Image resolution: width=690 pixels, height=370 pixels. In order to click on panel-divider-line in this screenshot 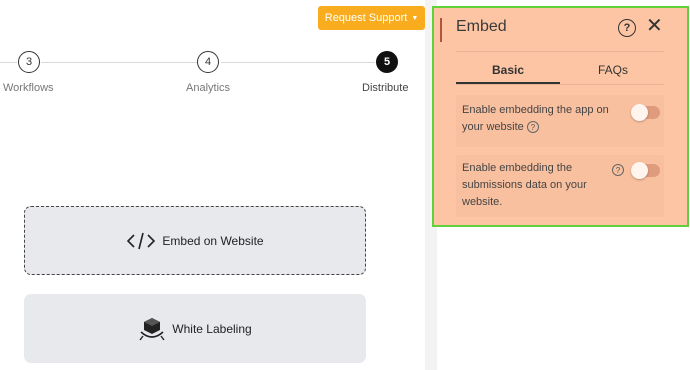, I will do `click(560, 51)`.